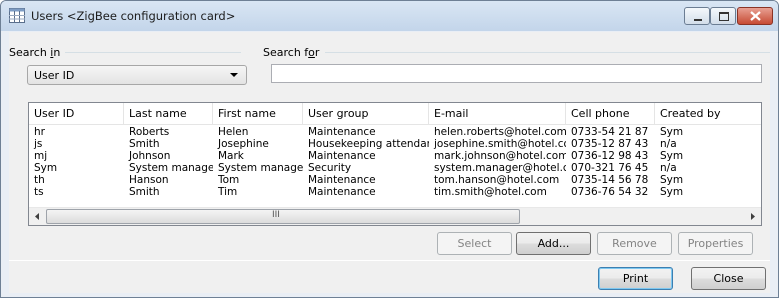  What do you see at coordinates (728, 278) in the screenshot?
I see `close-button: Close` at bounding box center [728, 278].